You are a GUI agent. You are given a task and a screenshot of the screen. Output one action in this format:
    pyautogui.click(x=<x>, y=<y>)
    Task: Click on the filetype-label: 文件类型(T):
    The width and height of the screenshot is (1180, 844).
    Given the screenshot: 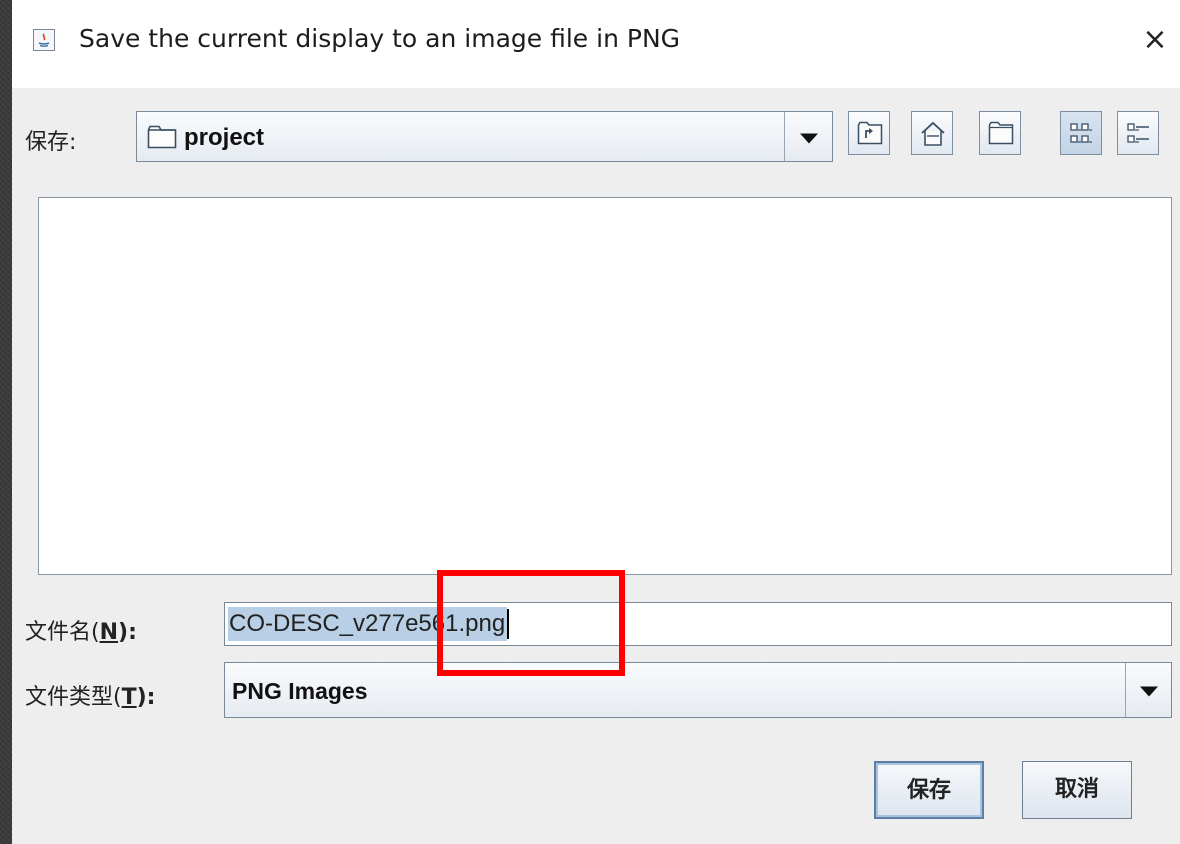 What is the action you would take?
    pyautogui.click(x=90, y=695)
    